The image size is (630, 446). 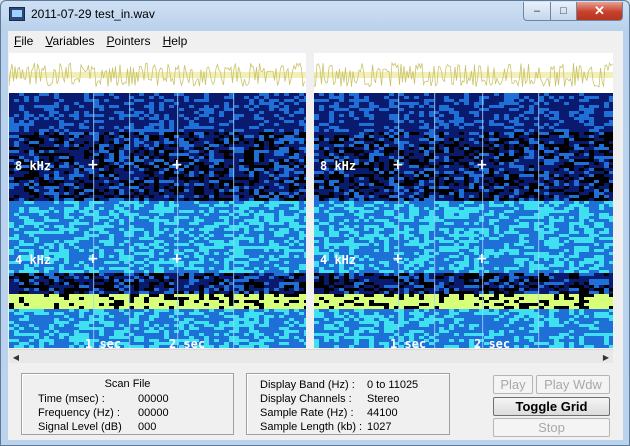 I want to click on sample-rate-label: Sample Rate (Hz) :, so click(x=307, y=413).